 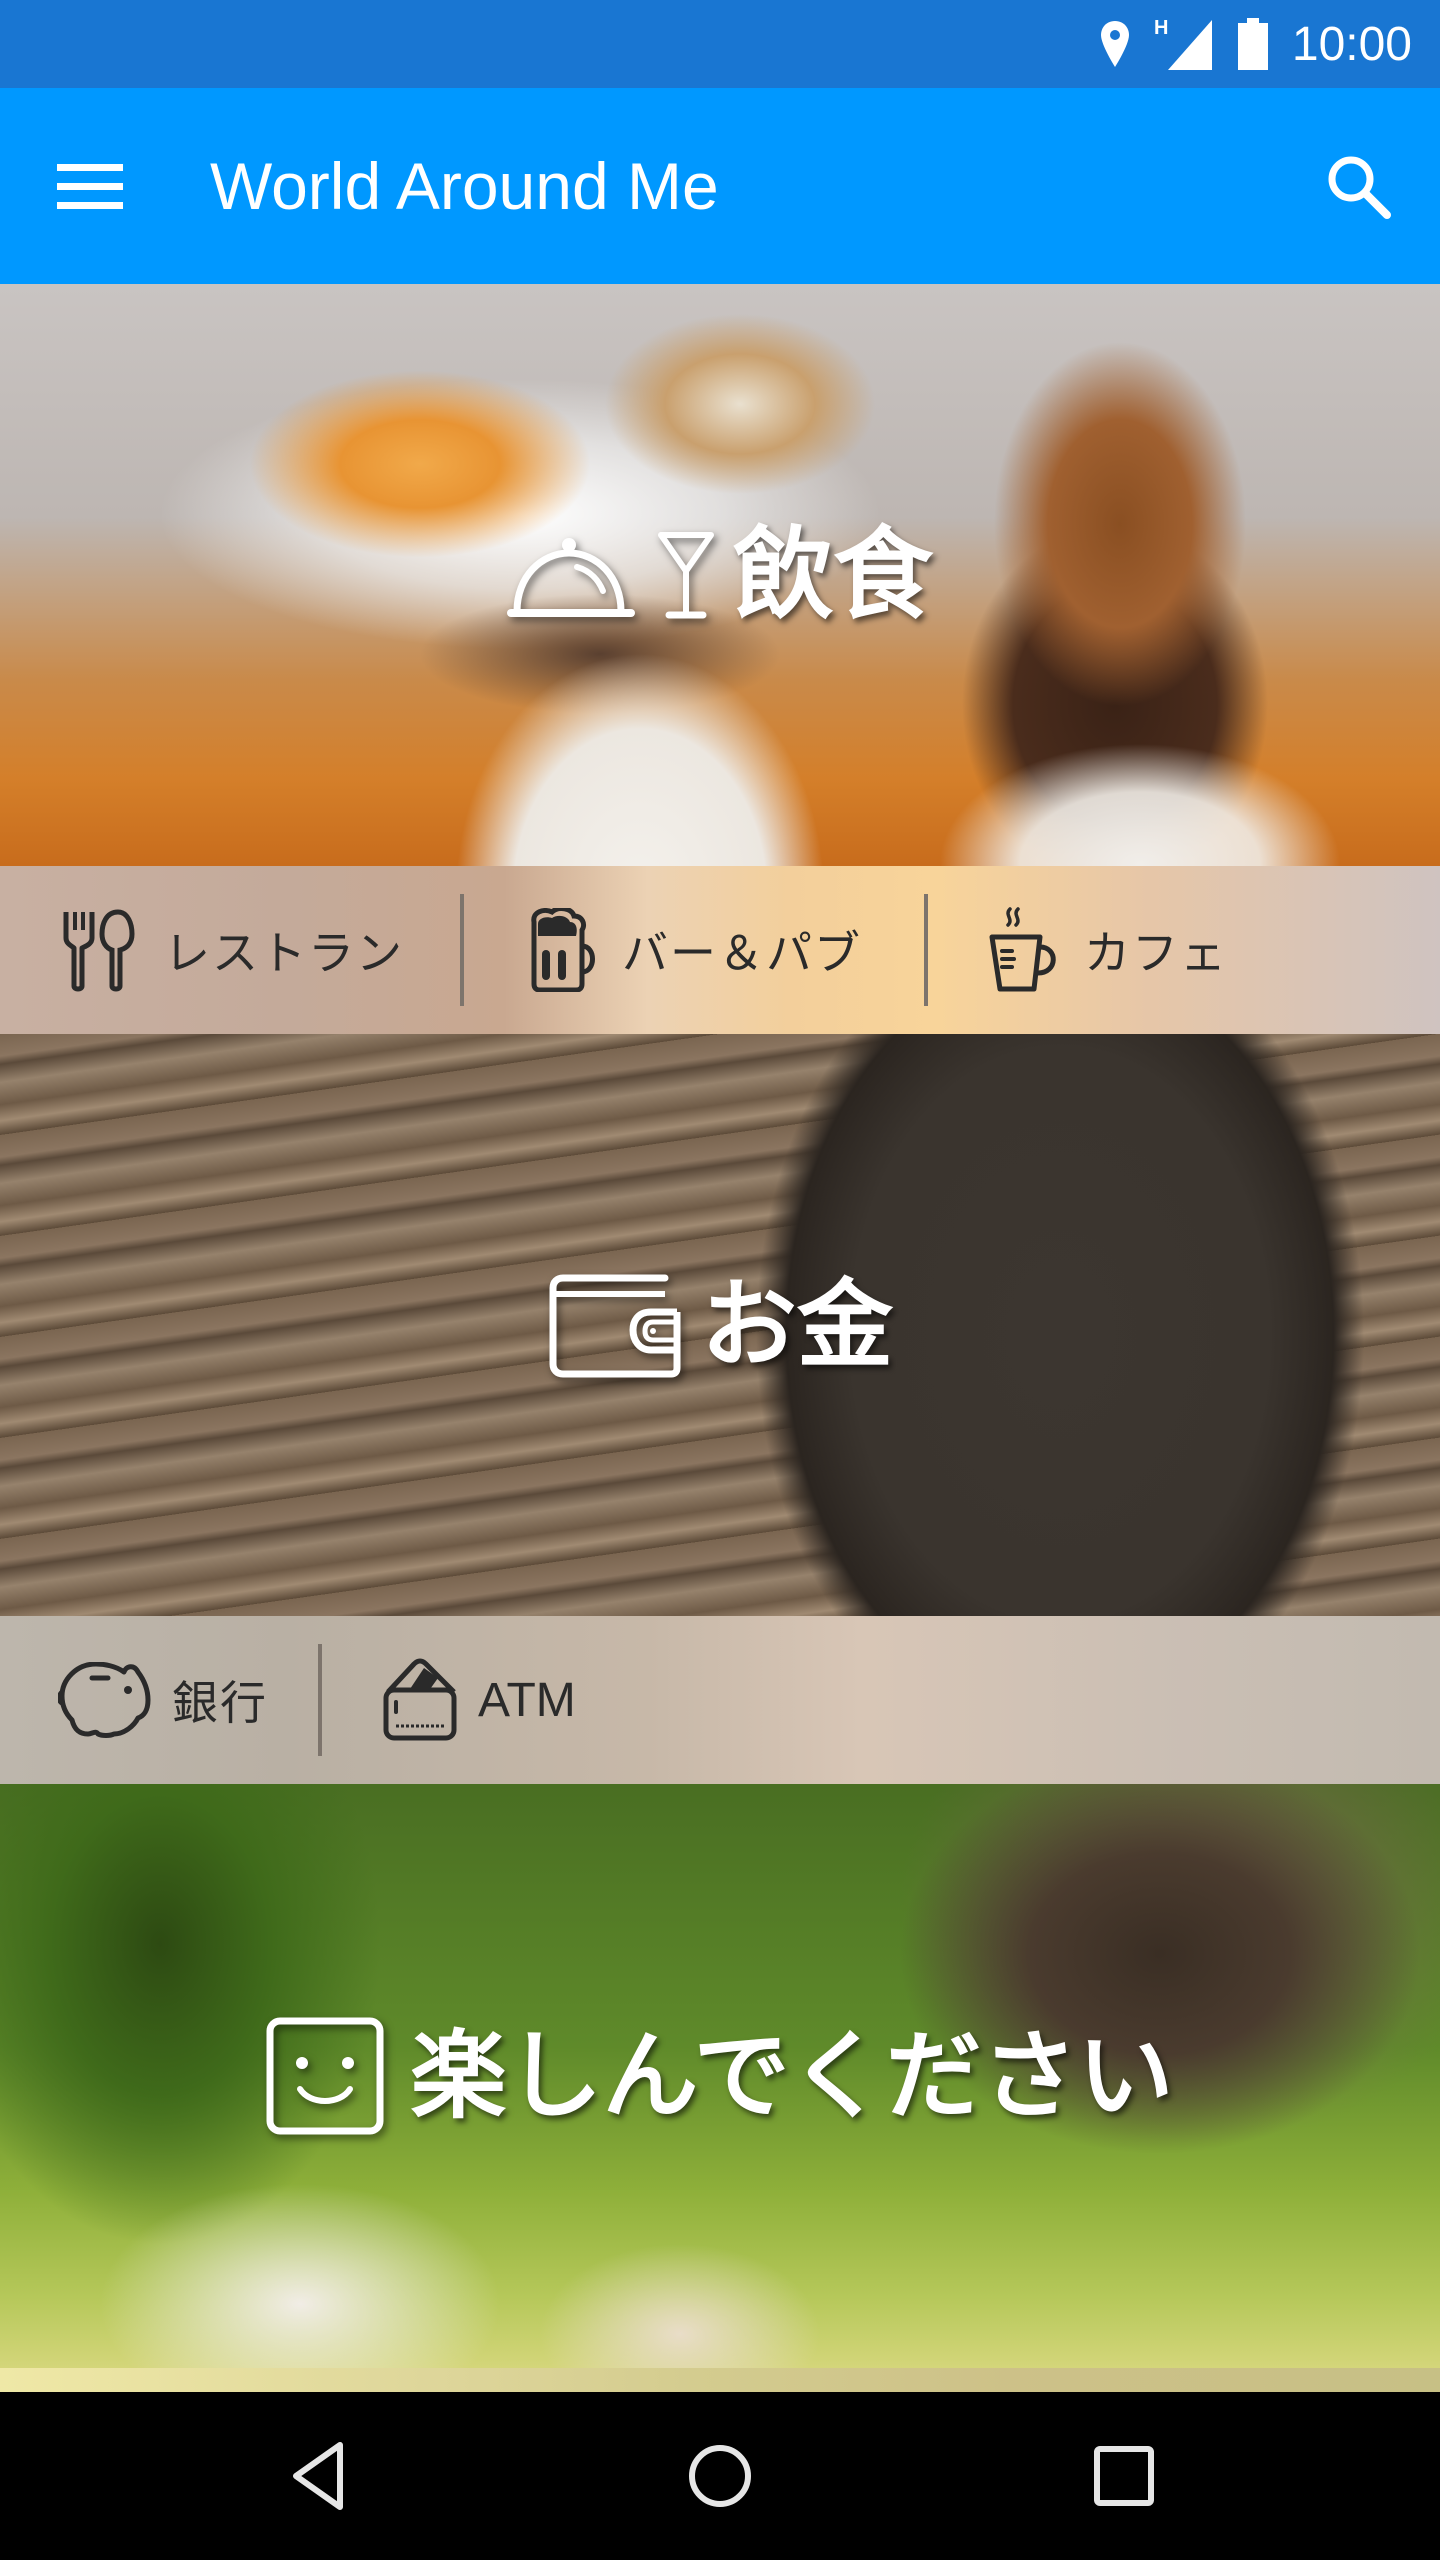 I want to click on subcategory-restaurant: レストラン, so click(x=230, y=950).